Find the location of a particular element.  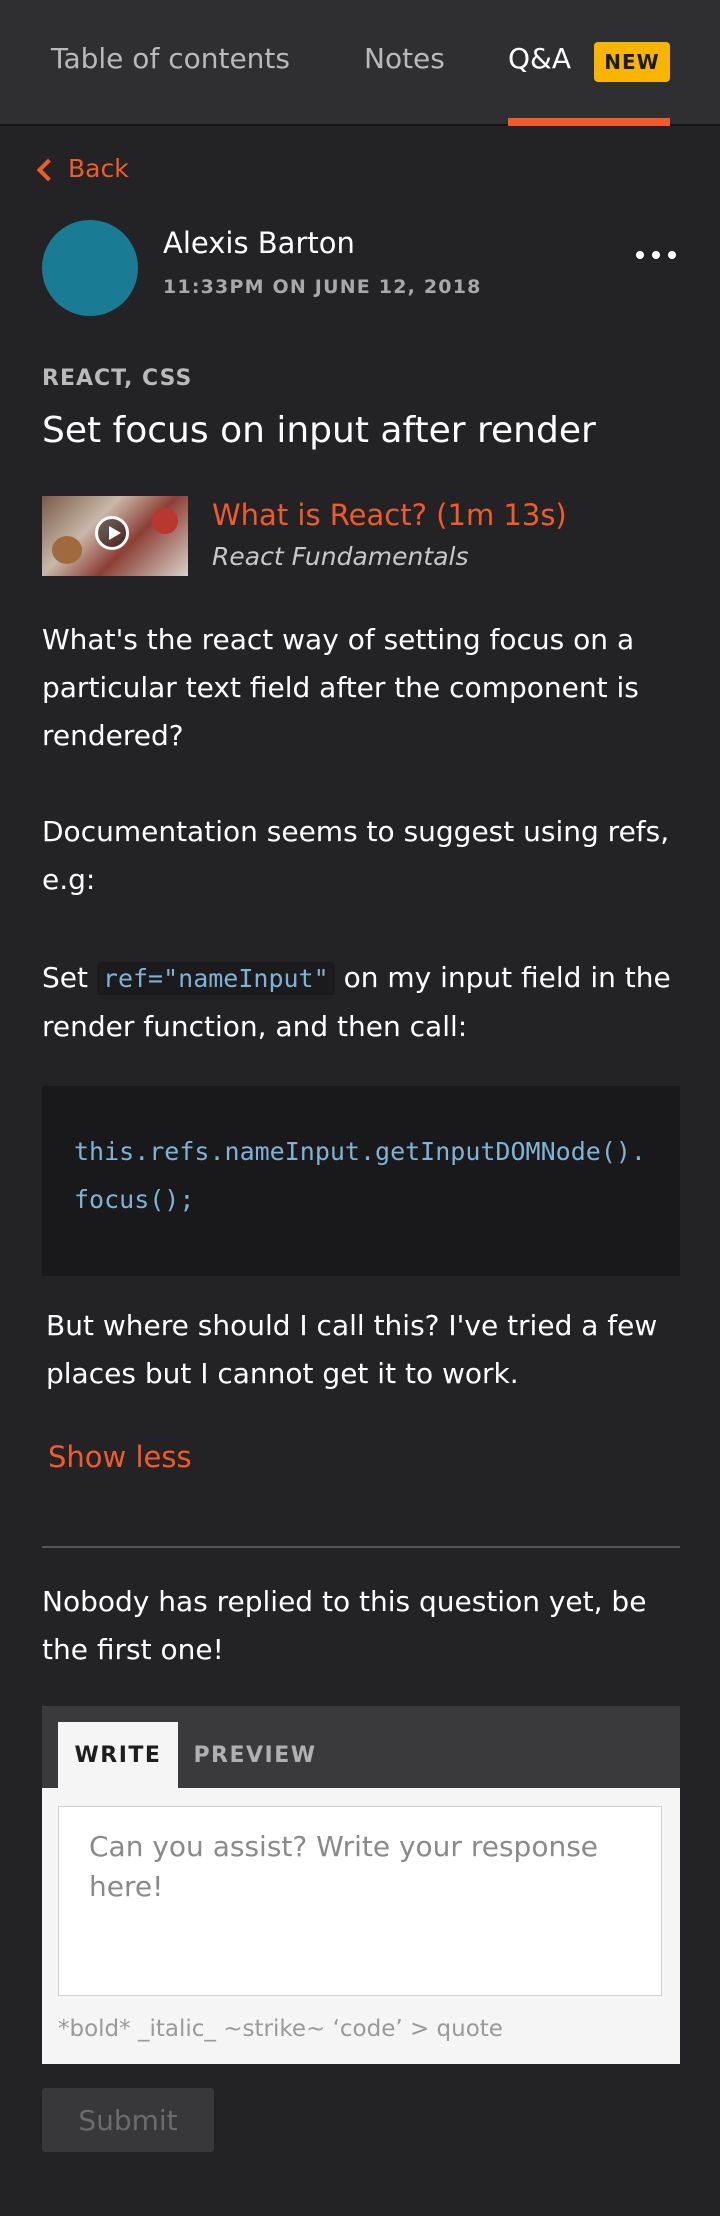

top-tab-bar: Table of contents Notes Q&A NEW is located at coordinates (360, 63).